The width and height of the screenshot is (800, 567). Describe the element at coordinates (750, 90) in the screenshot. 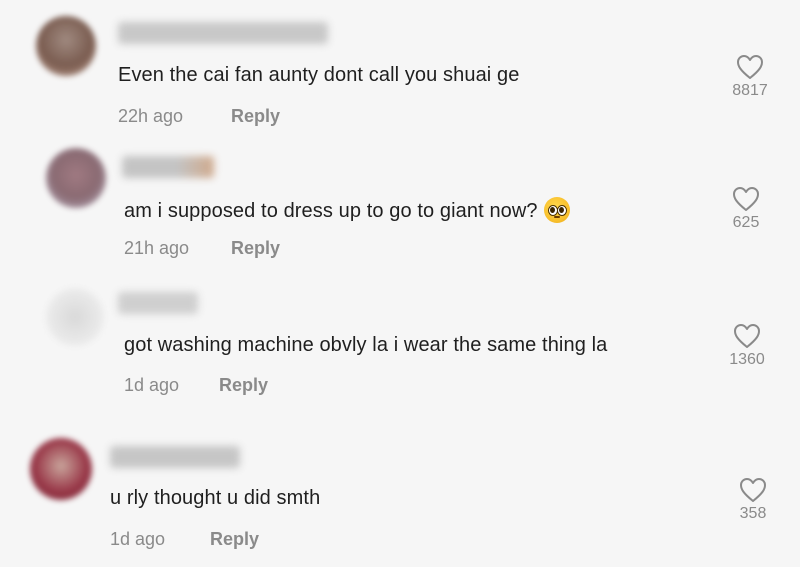

I see `like-count: 8817` at that location.